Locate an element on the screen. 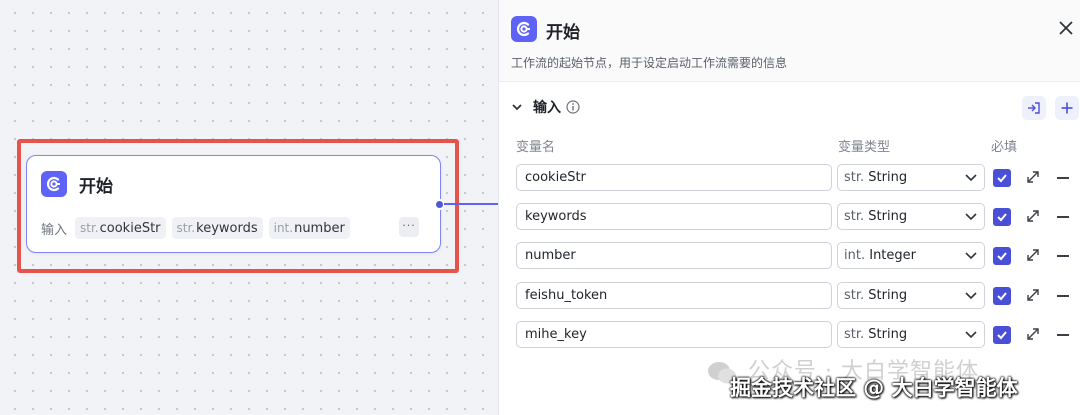 This screenshot has height=415, width=1080. node-params: 输入 str. cookieStr str. keywords int. number is located at coordinates (198, 228).